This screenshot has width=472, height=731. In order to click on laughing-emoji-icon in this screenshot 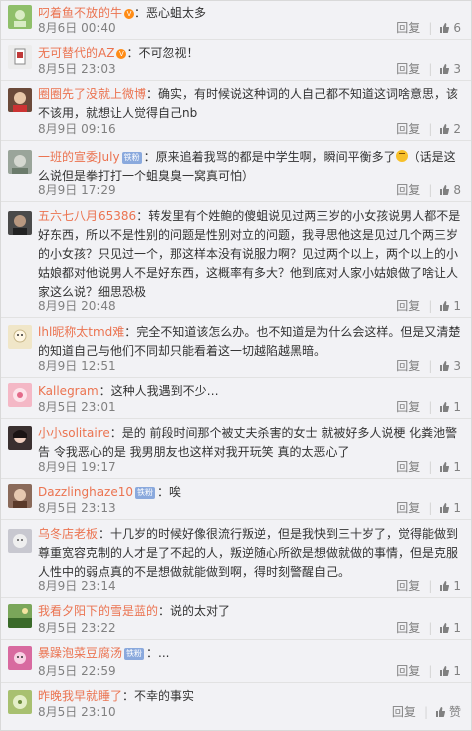, I will do `click(401, 156)`.